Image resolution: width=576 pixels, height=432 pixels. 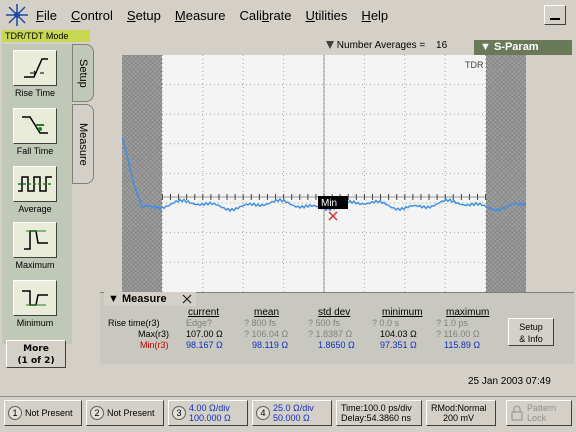 I want to click on sparam-button: ▼ S-Param, so click(x=523, y=47).